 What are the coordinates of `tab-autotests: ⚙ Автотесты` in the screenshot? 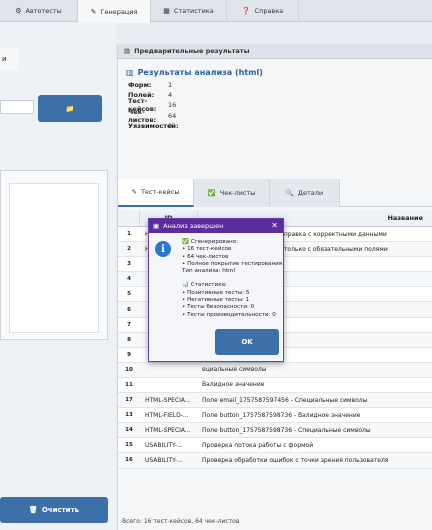 It's located at (39, 11).